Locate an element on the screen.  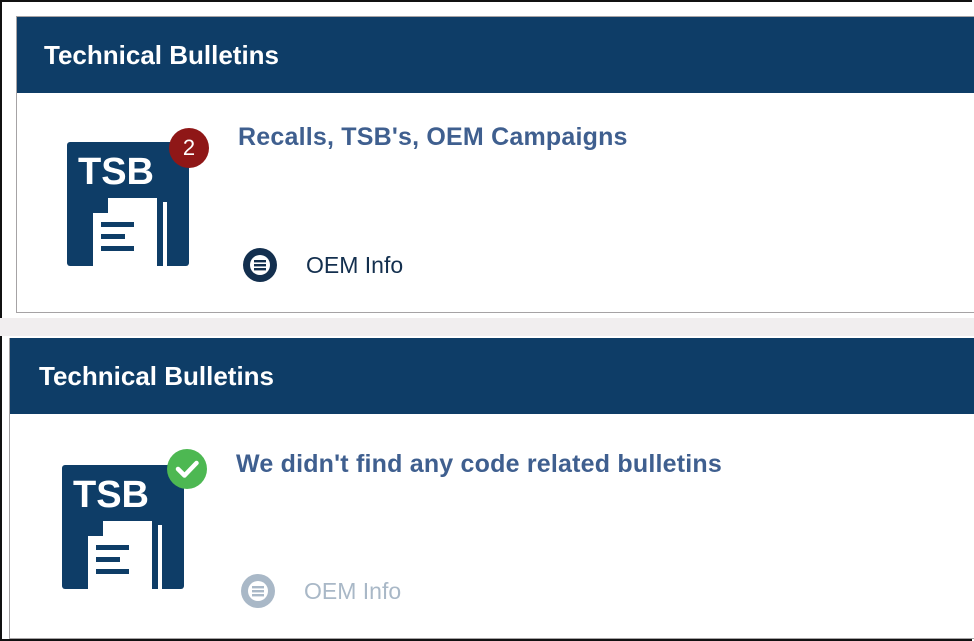
check-badge is located at coordinates (187, 469).